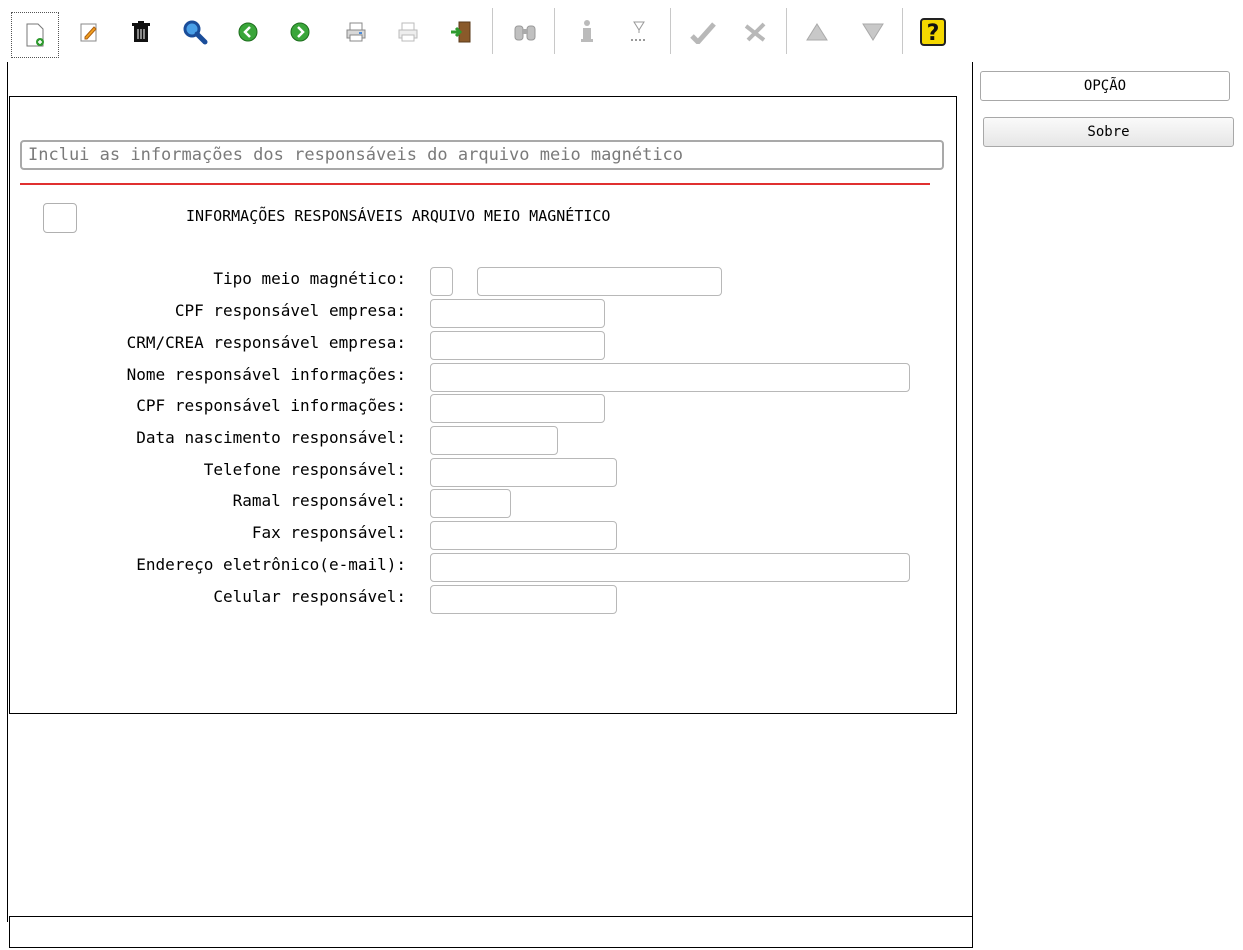 The width and height of the screenshot is (1243, 950). I want to click on cpf-informacoes-input, so click(517, 408).